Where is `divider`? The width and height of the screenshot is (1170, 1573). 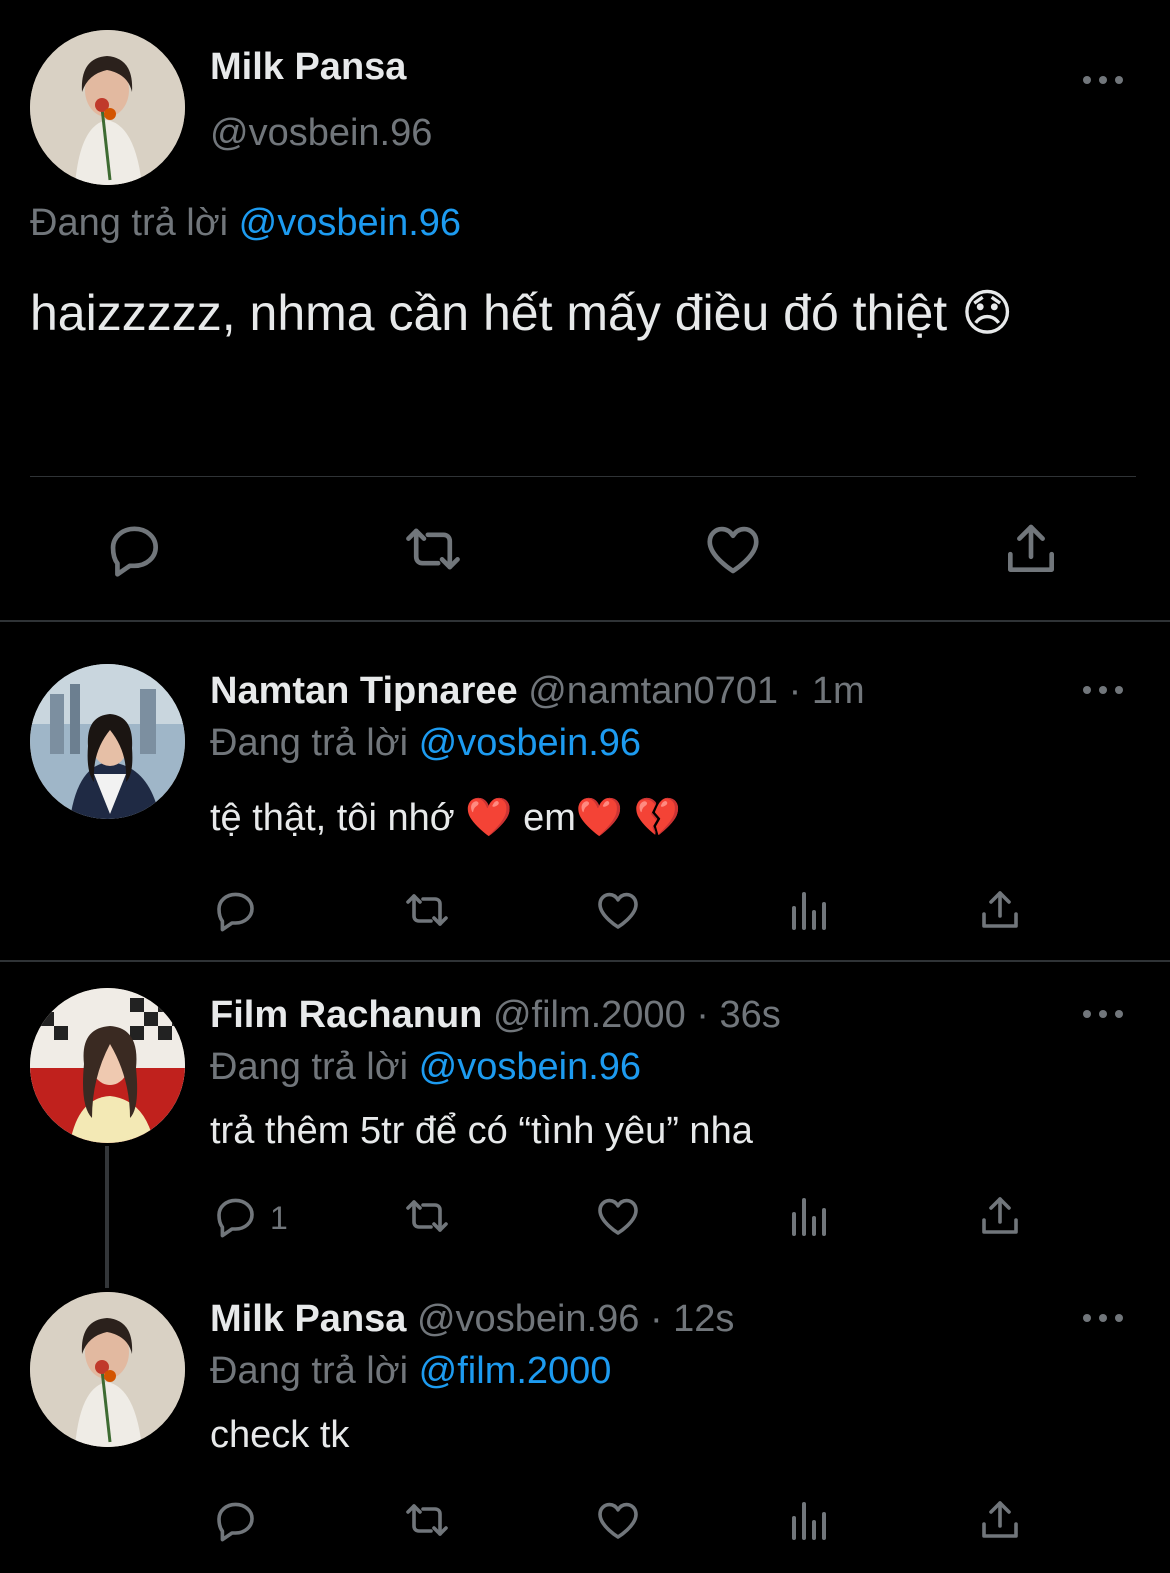 divider is located at coordinates (583, 476).